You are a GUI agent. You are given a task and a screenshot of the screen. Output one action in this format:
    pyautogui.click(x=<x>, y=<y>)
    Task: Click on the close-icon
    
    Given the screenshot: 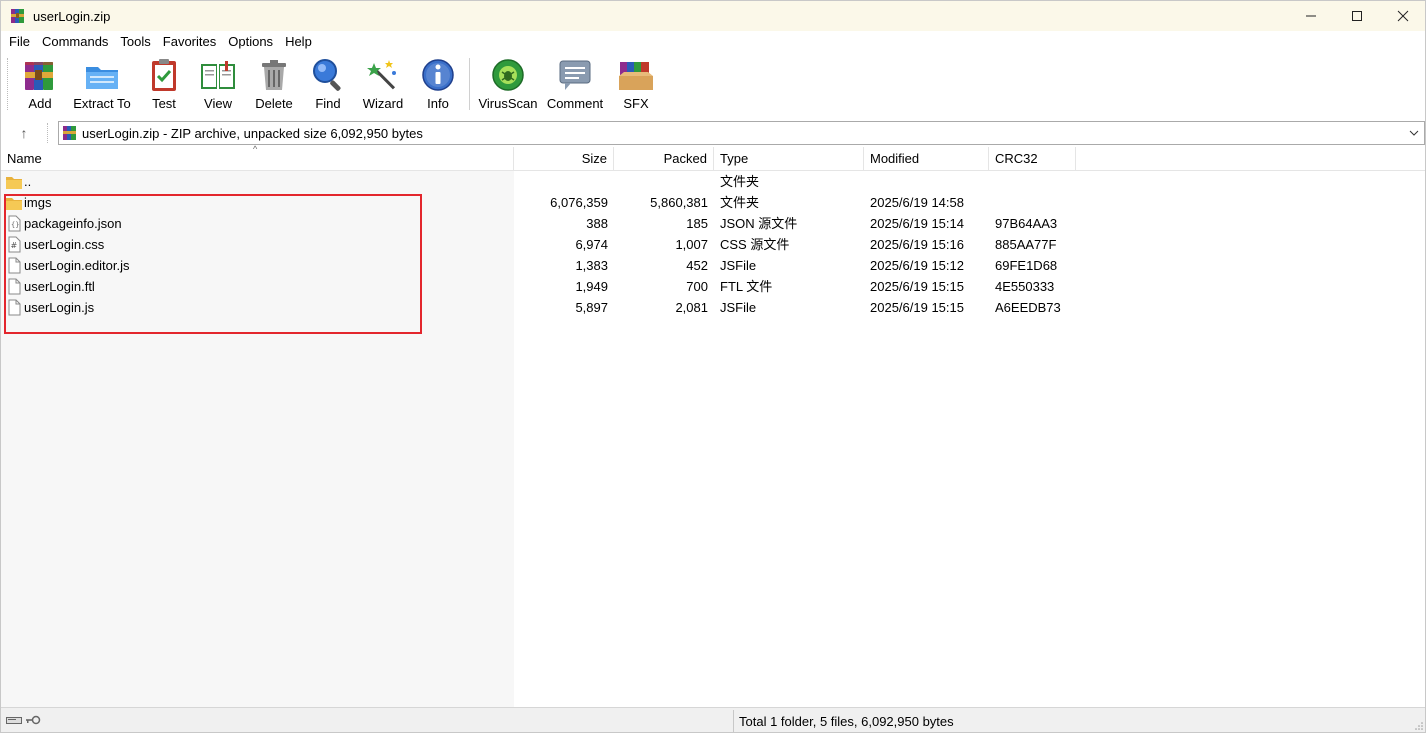 What is the action you would take?
    pyautogui.click(x=1403, y=16)
    